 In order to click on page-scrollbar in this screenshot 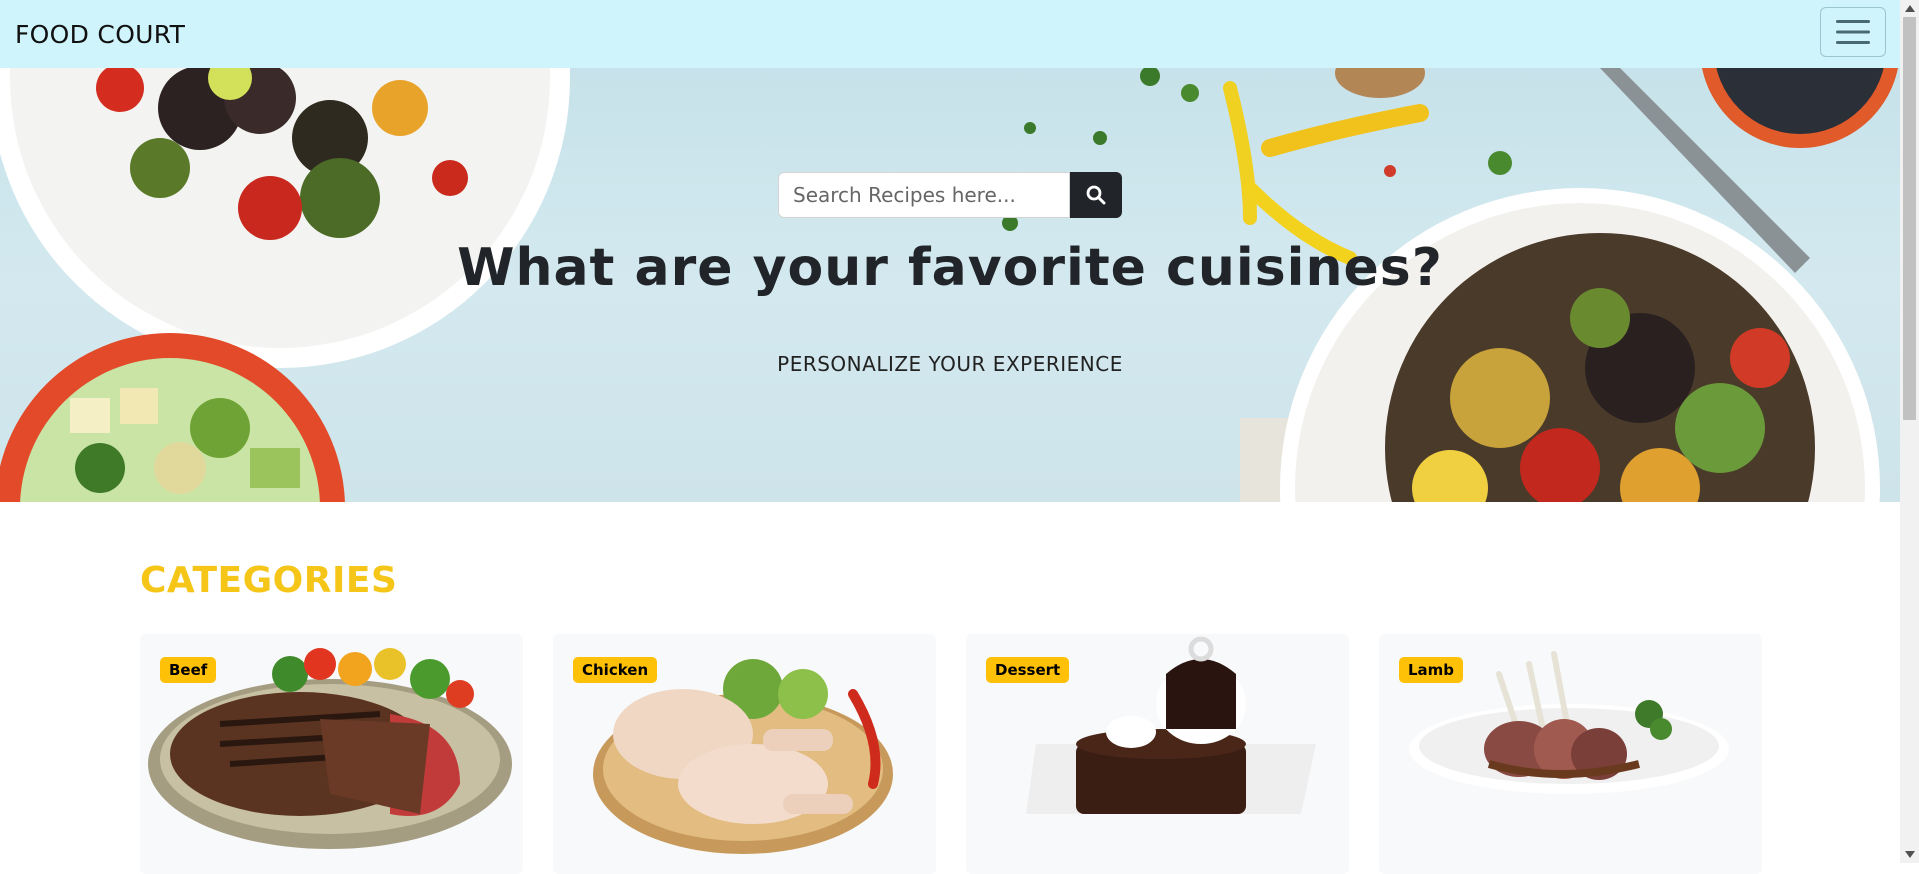, I will do `click(1909, 431)`.